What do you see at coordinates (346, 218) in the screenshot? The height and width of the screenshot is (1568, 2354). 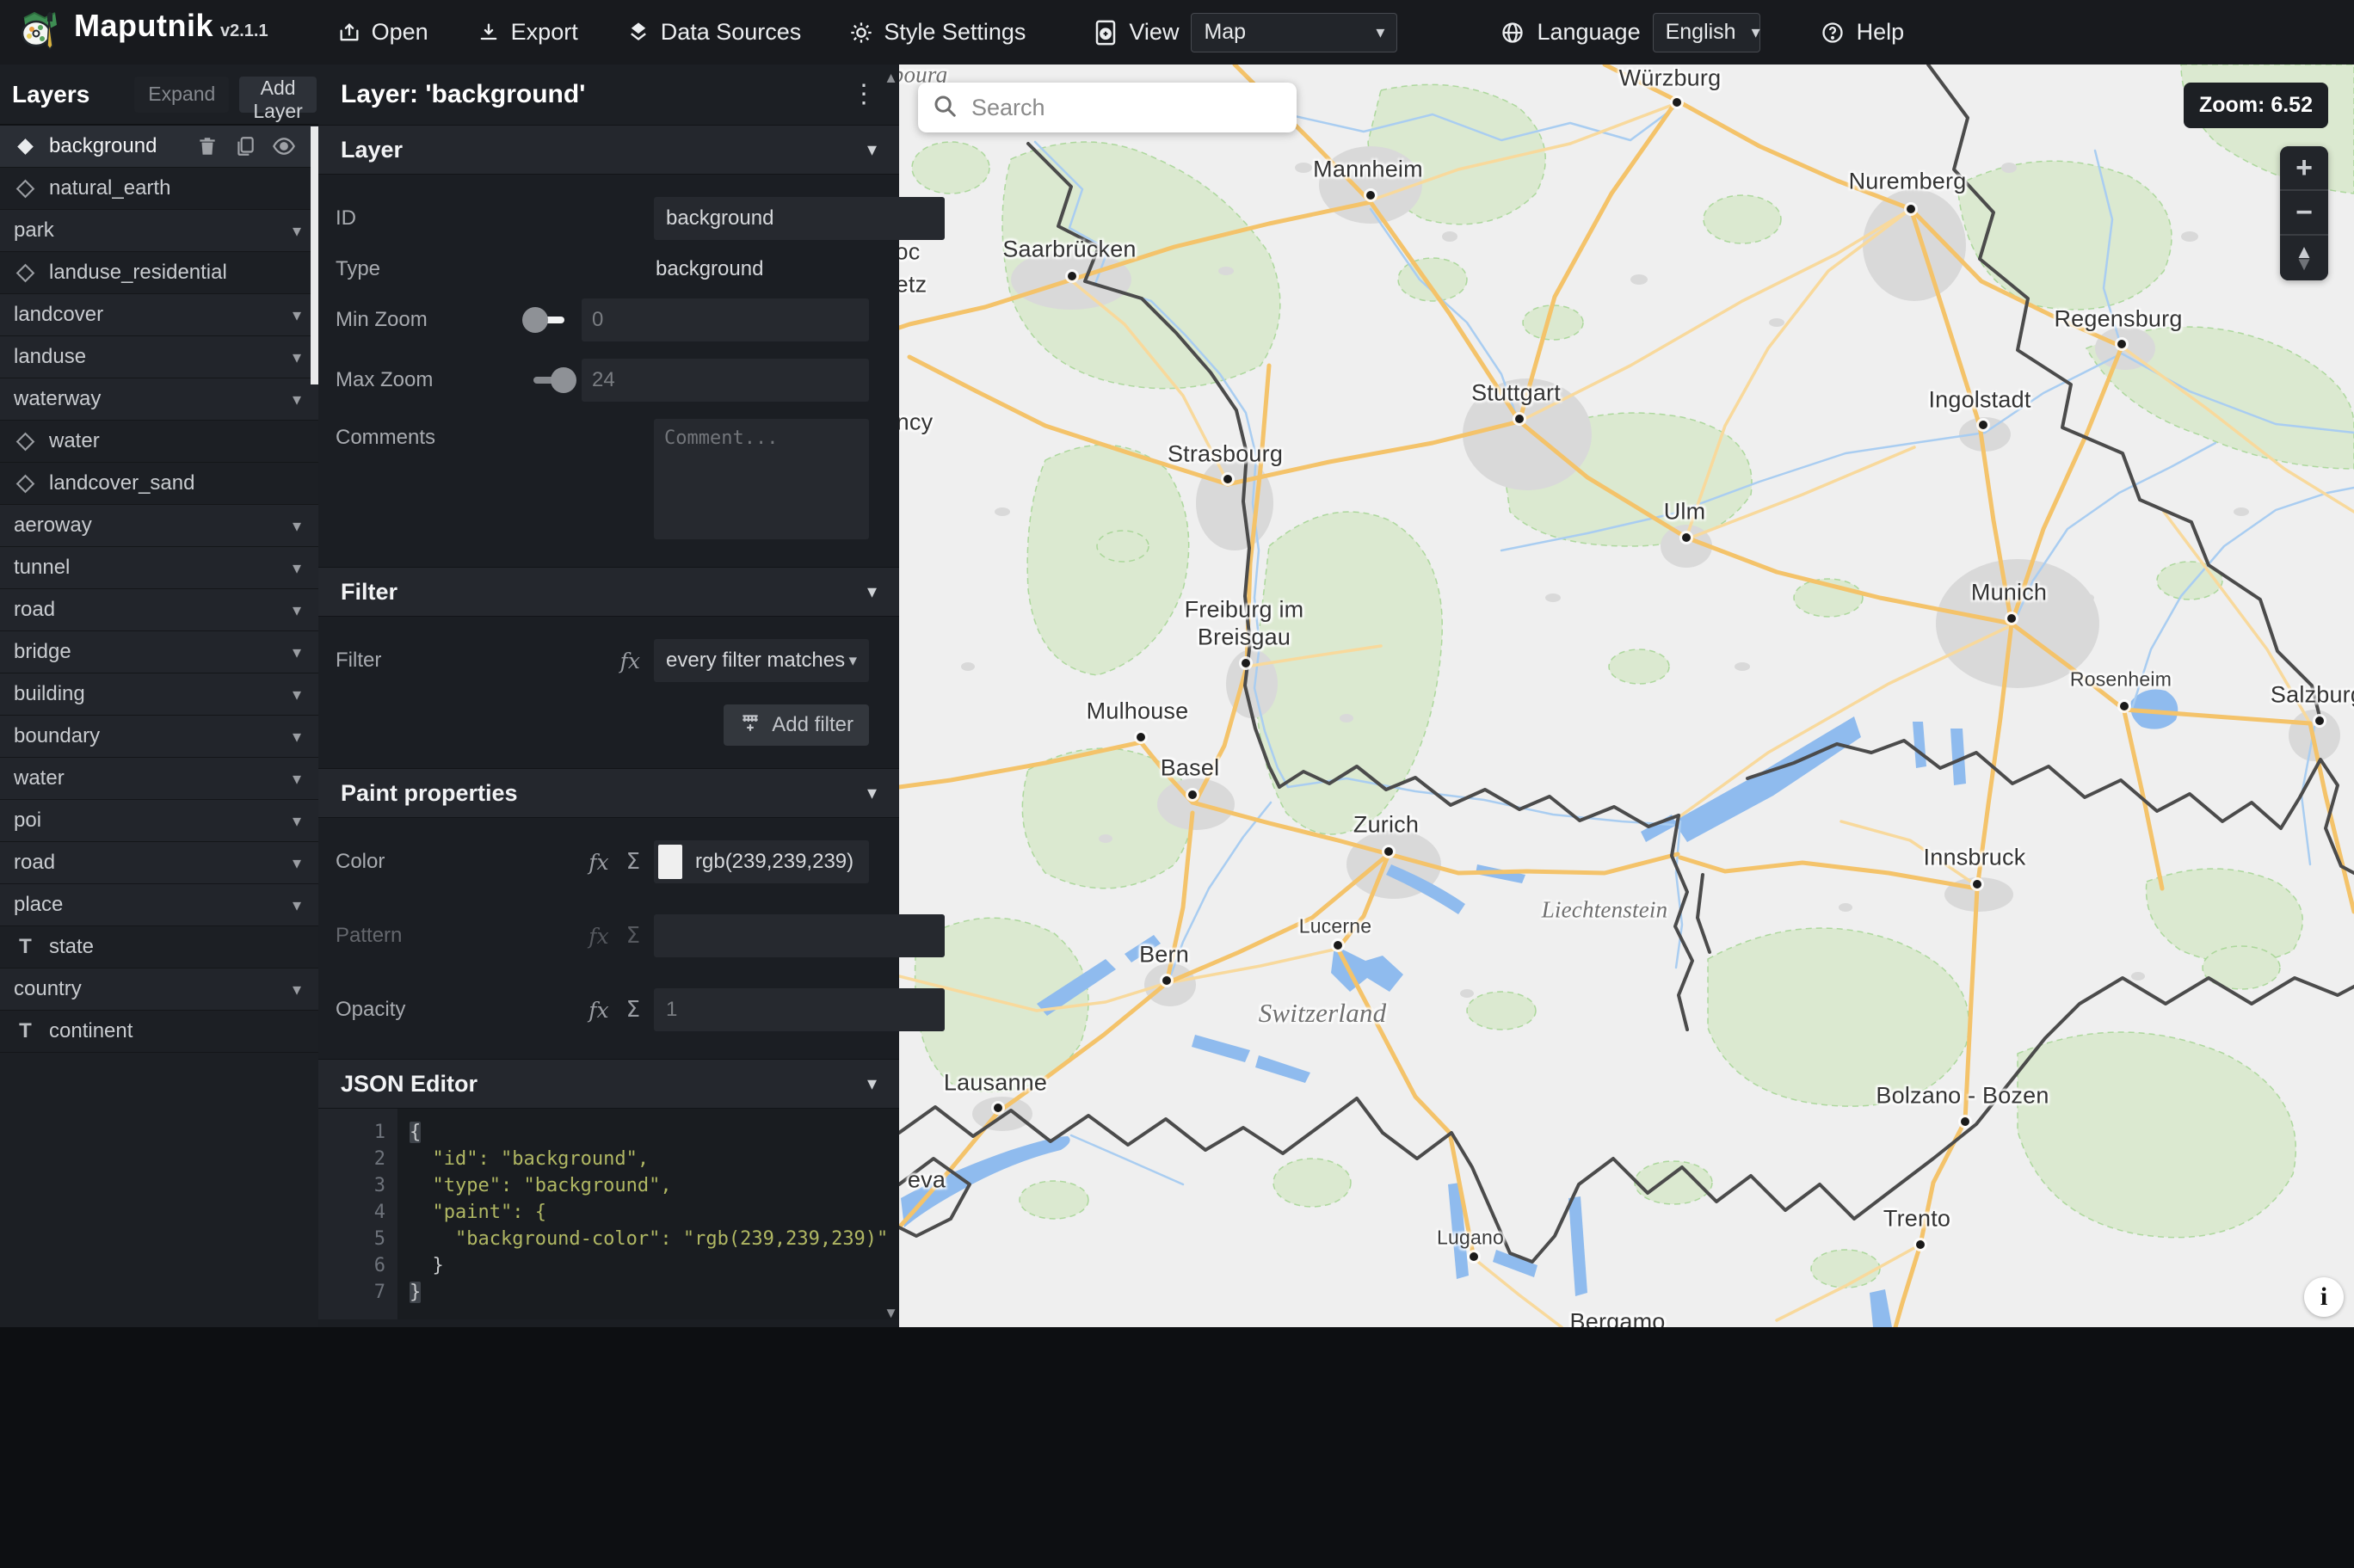 I see `id-label: ID` at bounding box center [346, 218].